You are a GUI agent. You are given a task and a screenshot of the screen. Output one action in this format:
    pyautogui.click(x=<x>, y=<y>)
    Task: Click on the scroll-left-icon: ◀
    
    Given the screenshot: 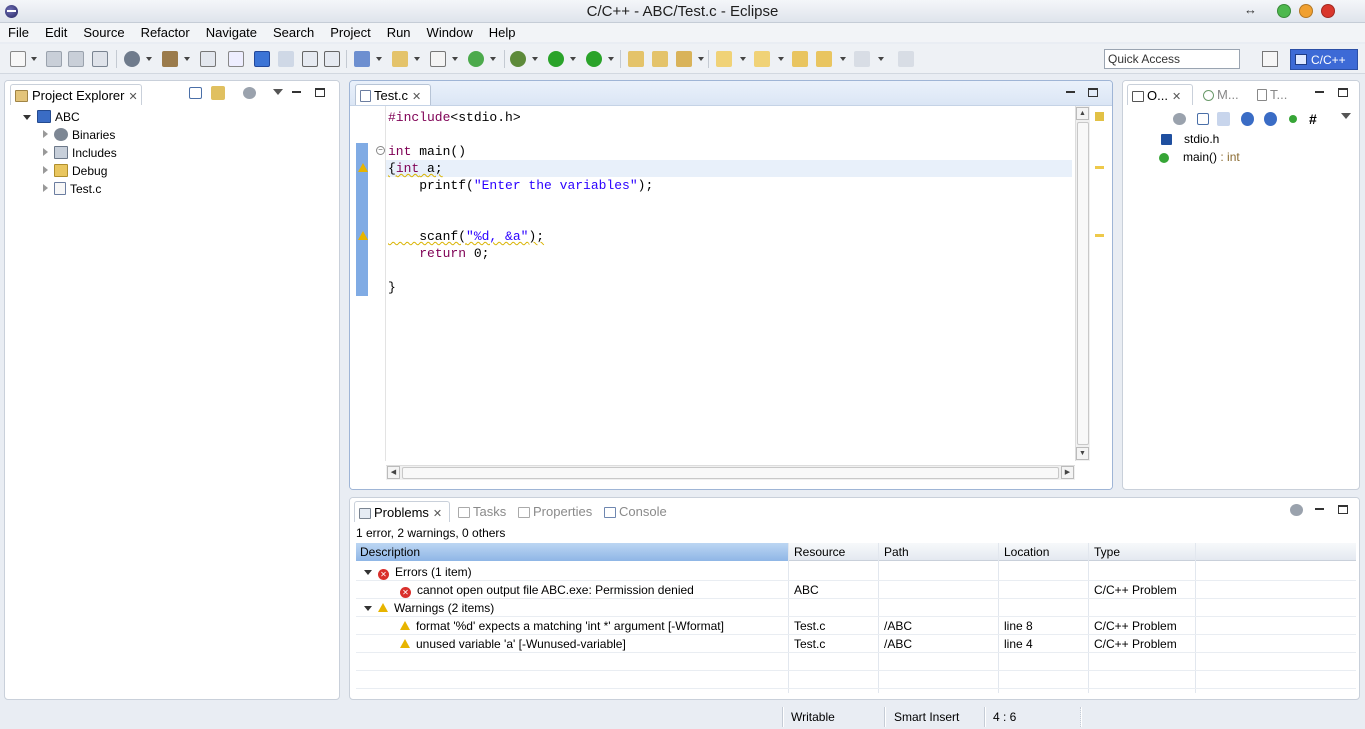 What is the action you would take?
    pyautogui.click(x=393, y=472)
    